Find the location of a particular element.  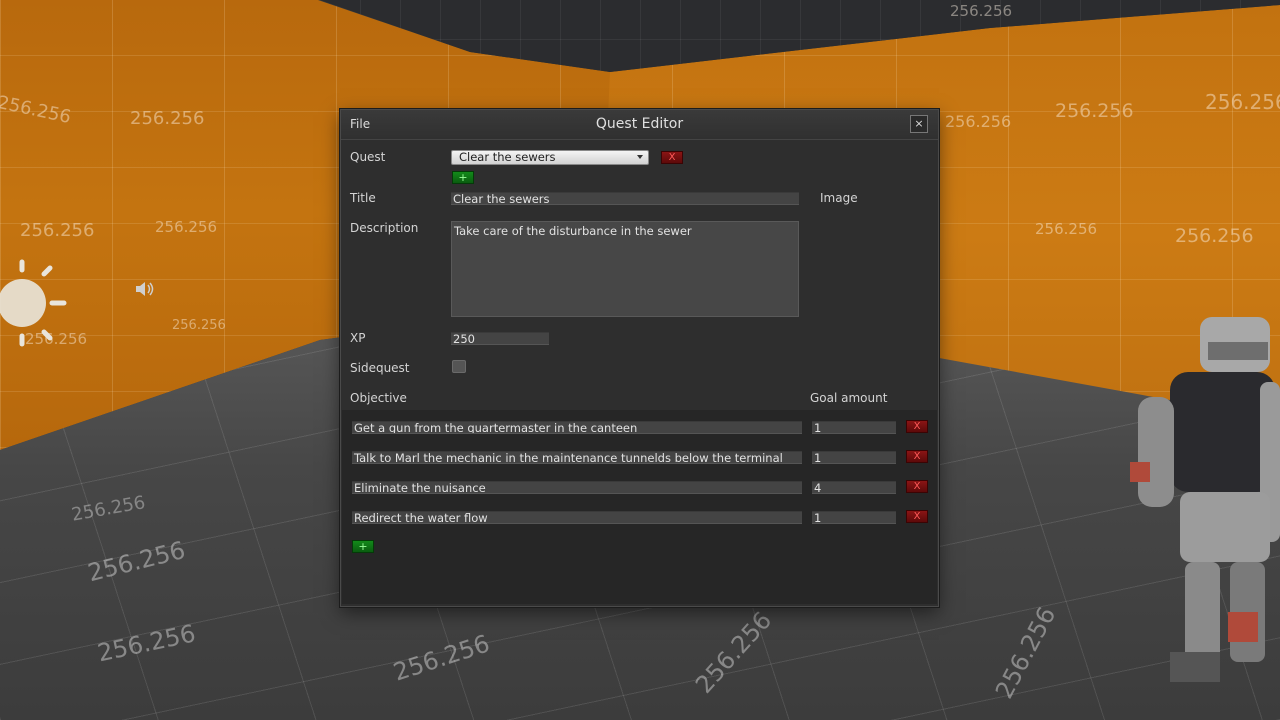

quest-select: Clear the sewers is located at coordinates (550, 157).